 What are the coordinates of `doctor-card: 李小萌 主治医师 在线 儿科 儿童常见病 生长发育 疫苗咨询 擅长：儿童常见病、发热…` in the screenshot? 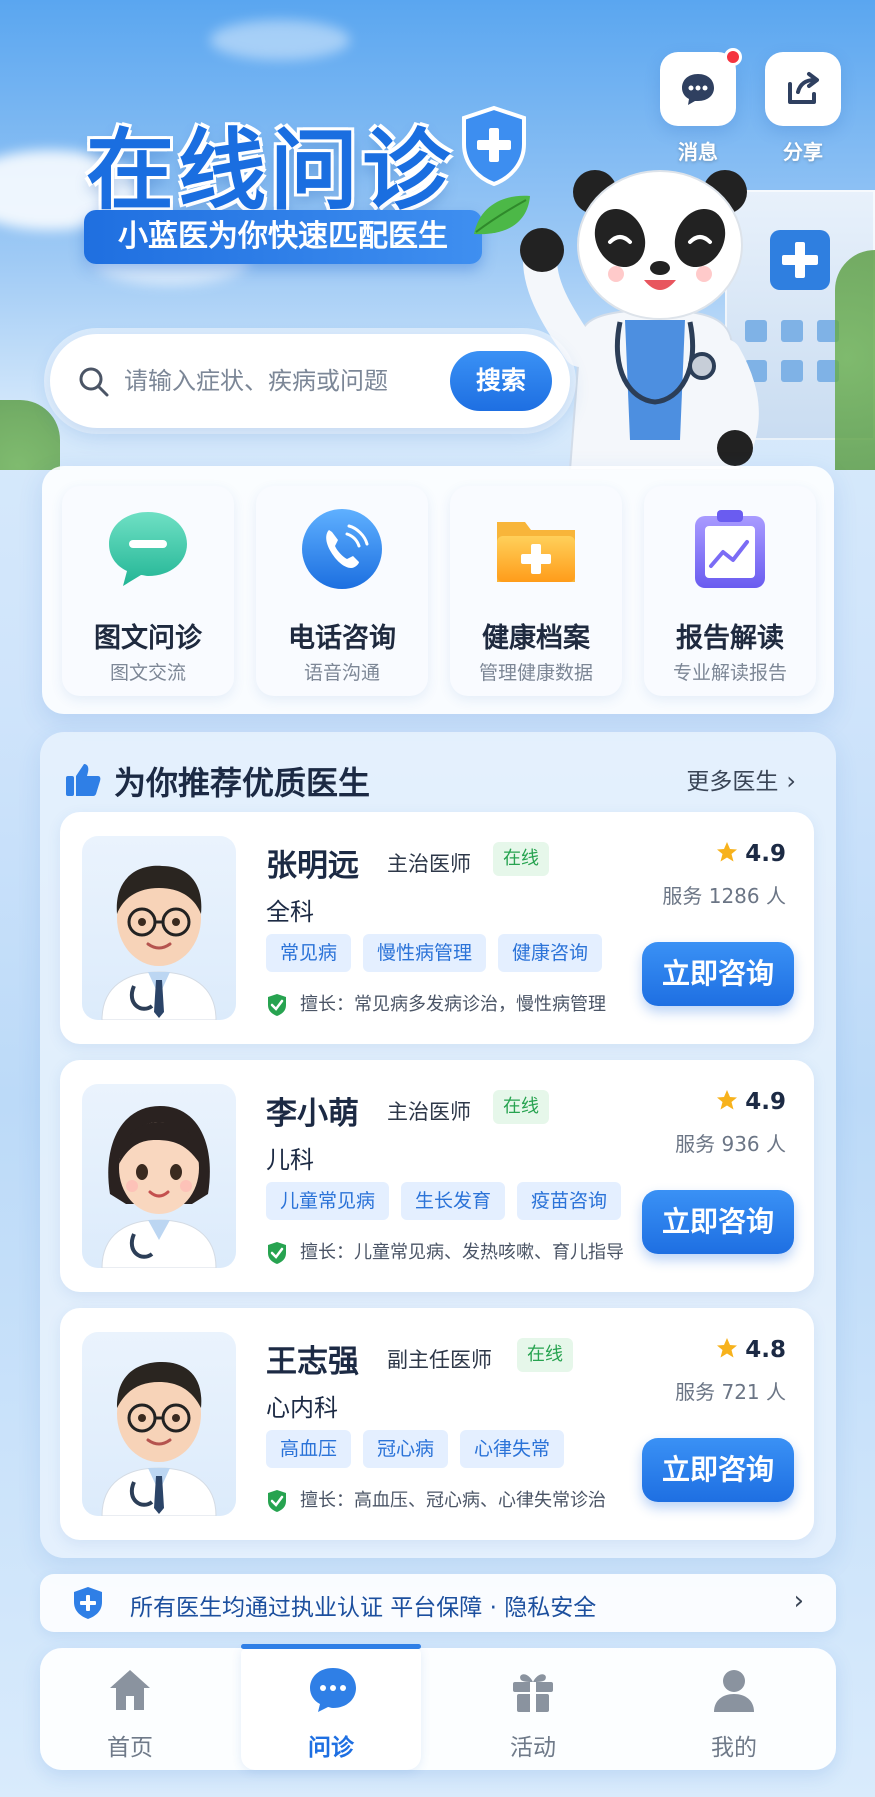 It's located at (437, 1176).